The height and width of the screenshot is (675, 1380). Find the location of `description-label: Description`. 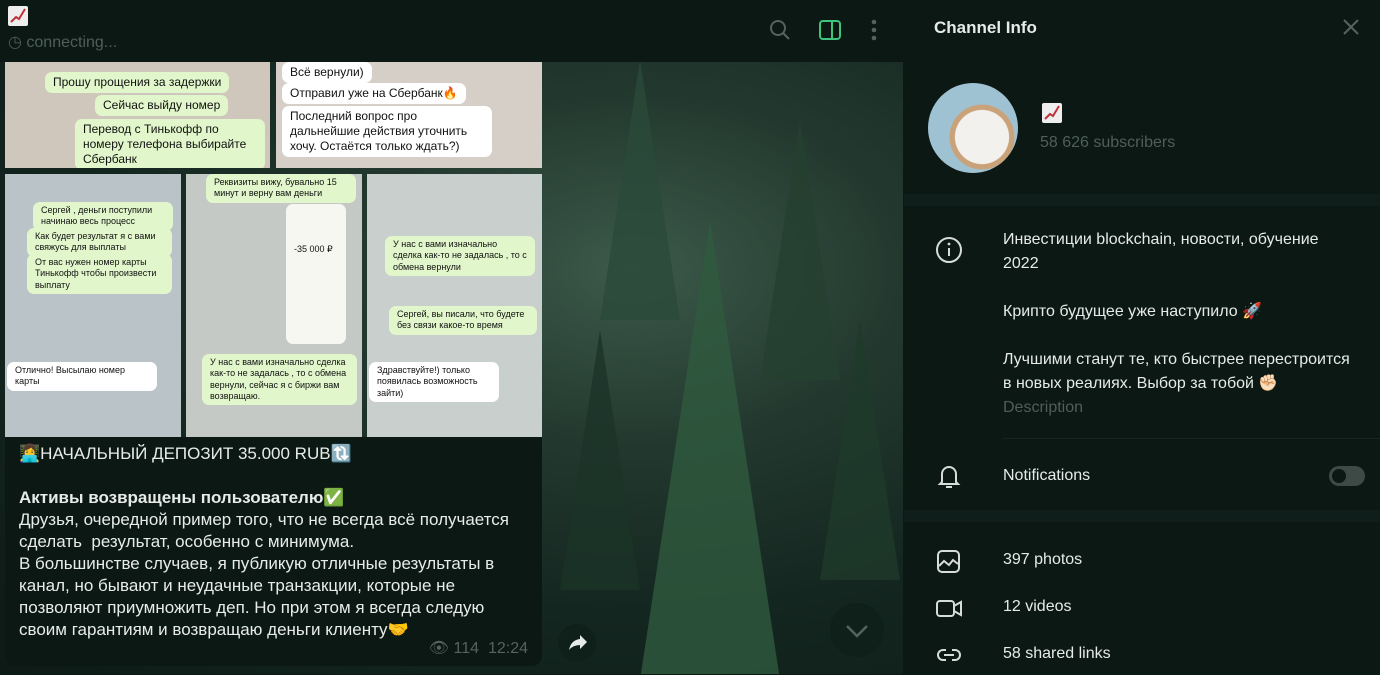

description-label: Description is located at coordinates (1043, 407).